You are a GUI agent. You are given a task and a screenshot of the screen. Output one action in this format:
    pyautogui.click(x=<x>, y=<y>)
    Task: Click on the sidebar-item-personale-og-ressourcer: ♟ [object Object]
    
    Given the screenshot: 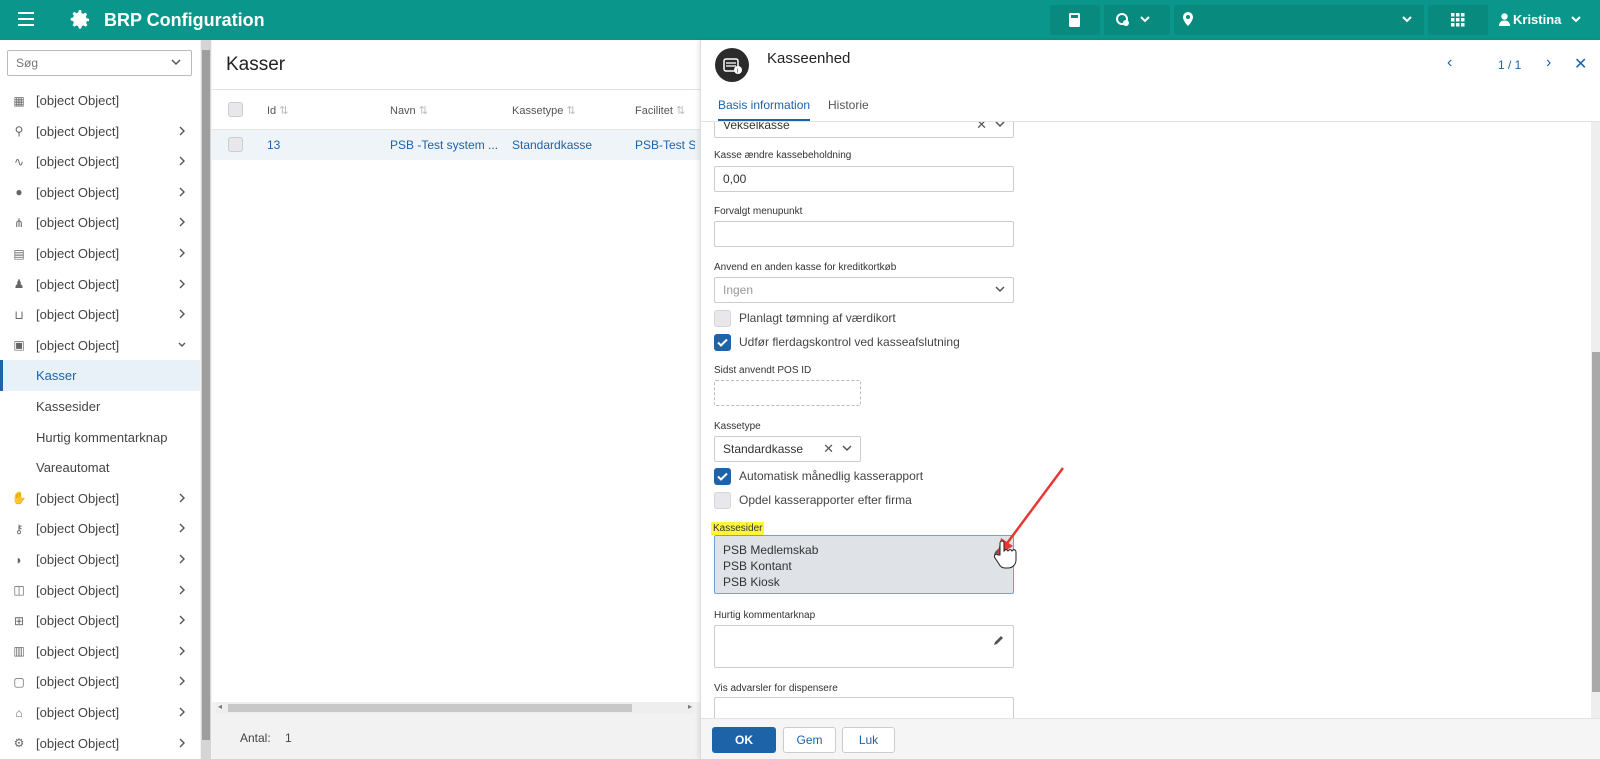 What is the action you would take?
    pyautogui.click(x=100, y=284)
    